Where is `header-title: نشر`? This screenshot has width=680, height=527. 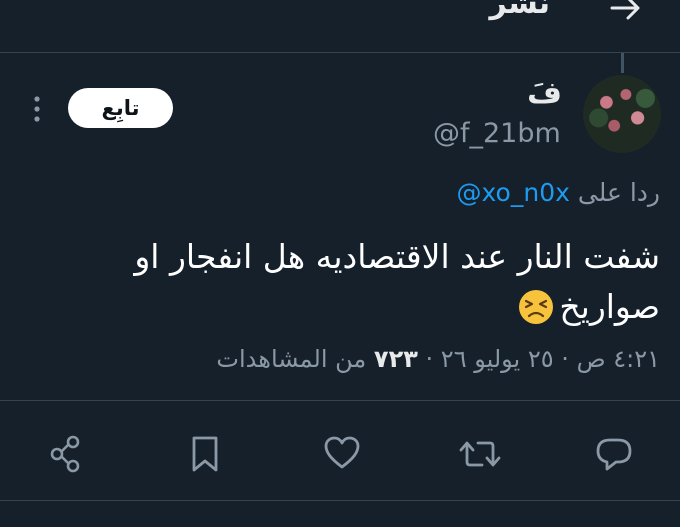
header-title: نشر is located at coordinates (519, 10).